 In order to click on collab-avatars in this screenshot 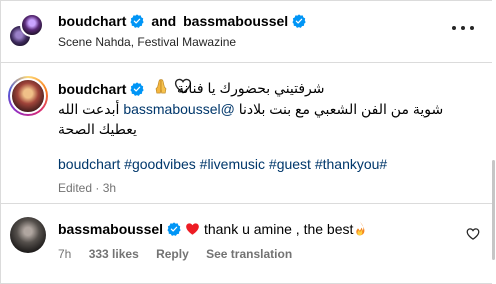, I will do `click(26, 31)`.